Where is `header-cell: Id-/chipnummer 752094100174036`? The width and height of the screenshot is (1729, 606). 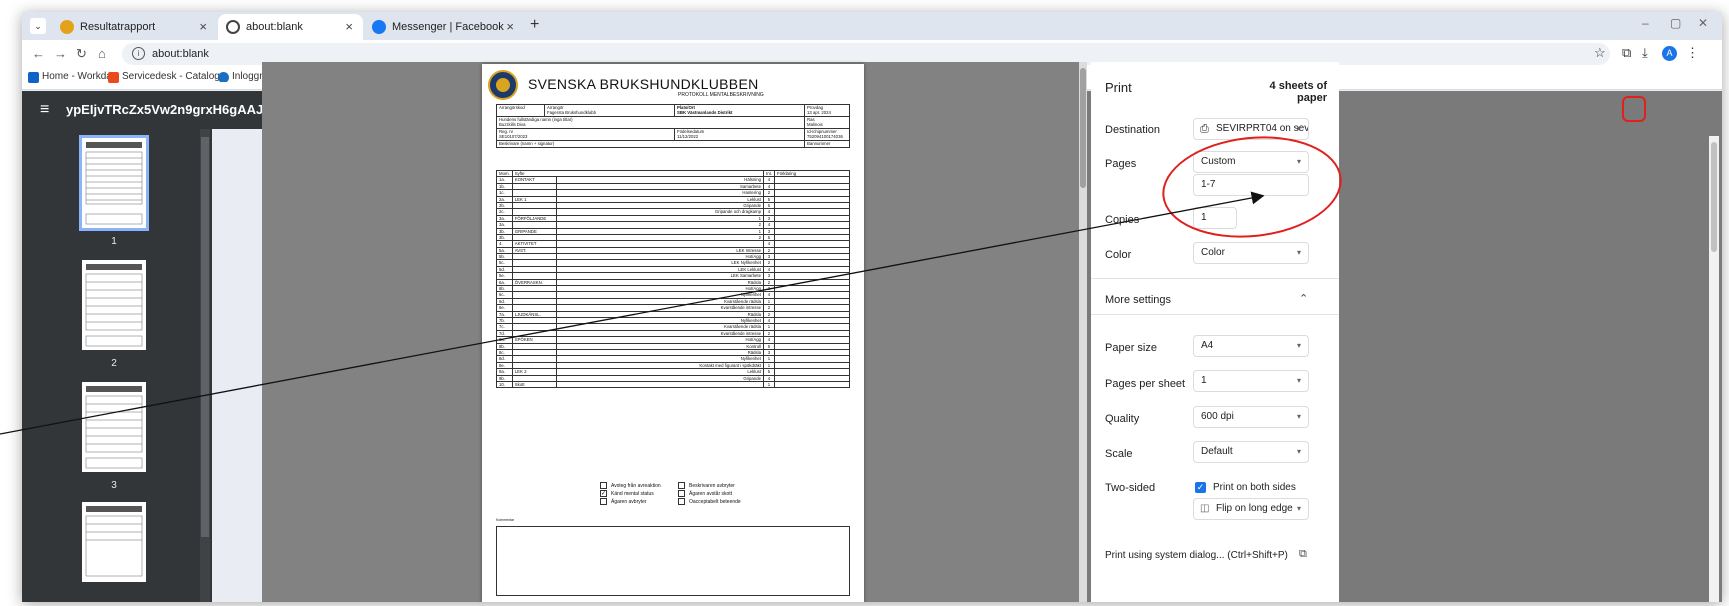 header-cell: Id-/chipnummer 752094100174036 is located at coordinates (827, 134).